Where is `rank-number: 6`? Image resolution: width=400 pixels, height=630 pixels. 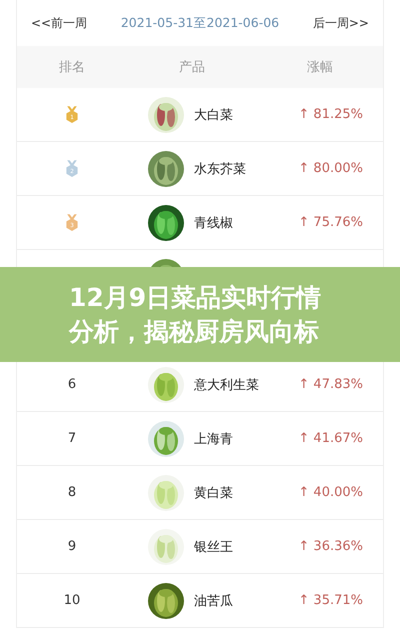
rank-number: 6 is located at coordinates (72, 384).